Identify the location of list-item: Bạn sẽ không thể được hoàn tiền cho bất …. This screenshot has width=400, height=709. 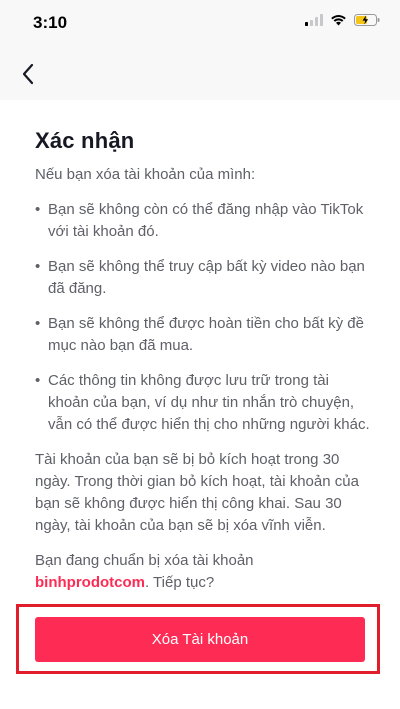
(202, 335).